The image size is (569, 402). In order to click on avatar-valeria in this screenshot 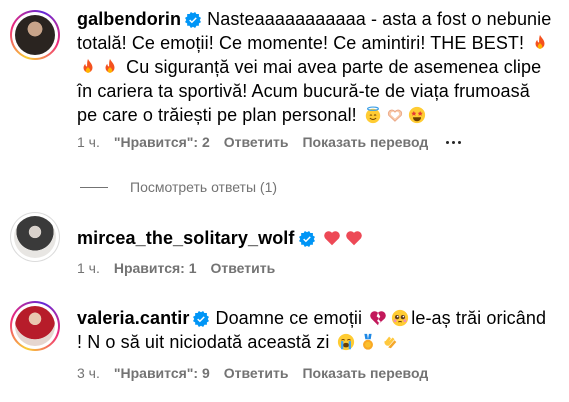, I will do `click(35, 326)`.